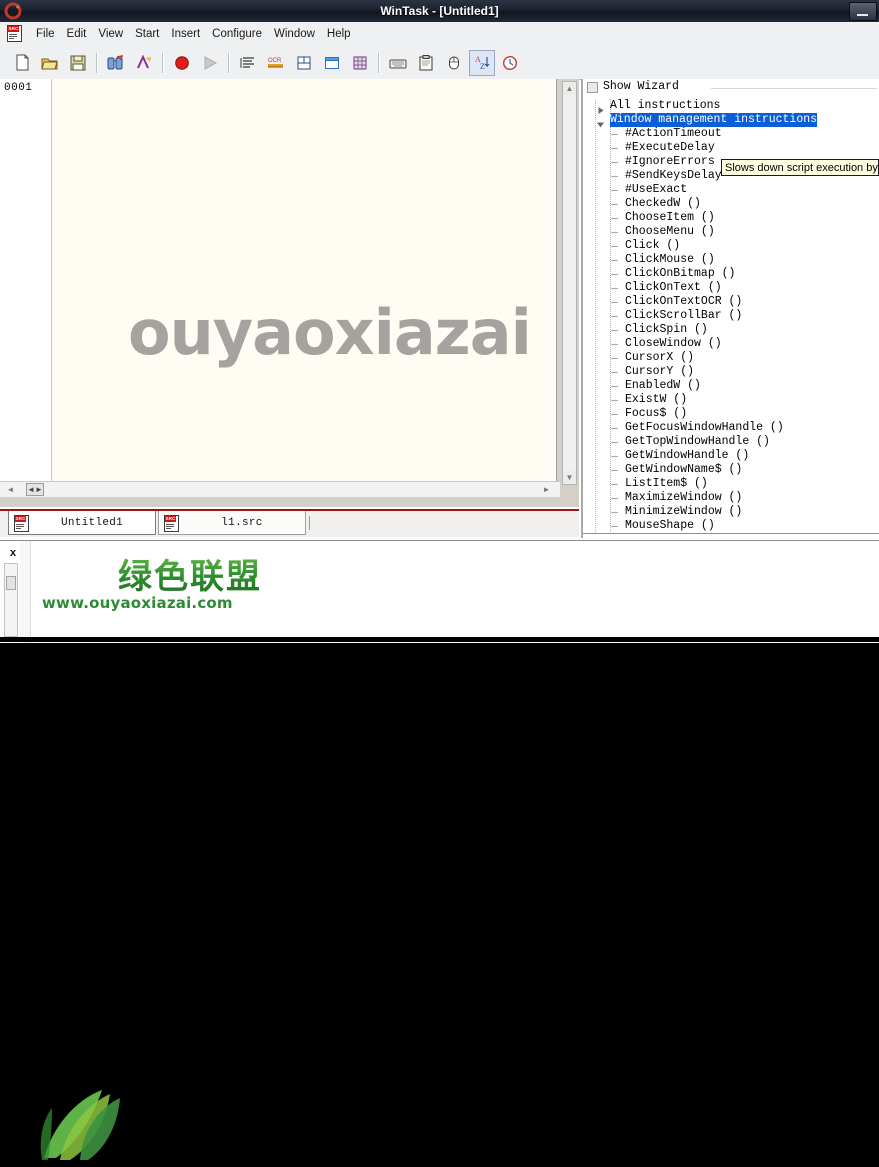 The width and height of the screenshot is (879, 1167). Describe the element at coordinates (510, 63) in the screenshot. I see `timer-button` at that location.